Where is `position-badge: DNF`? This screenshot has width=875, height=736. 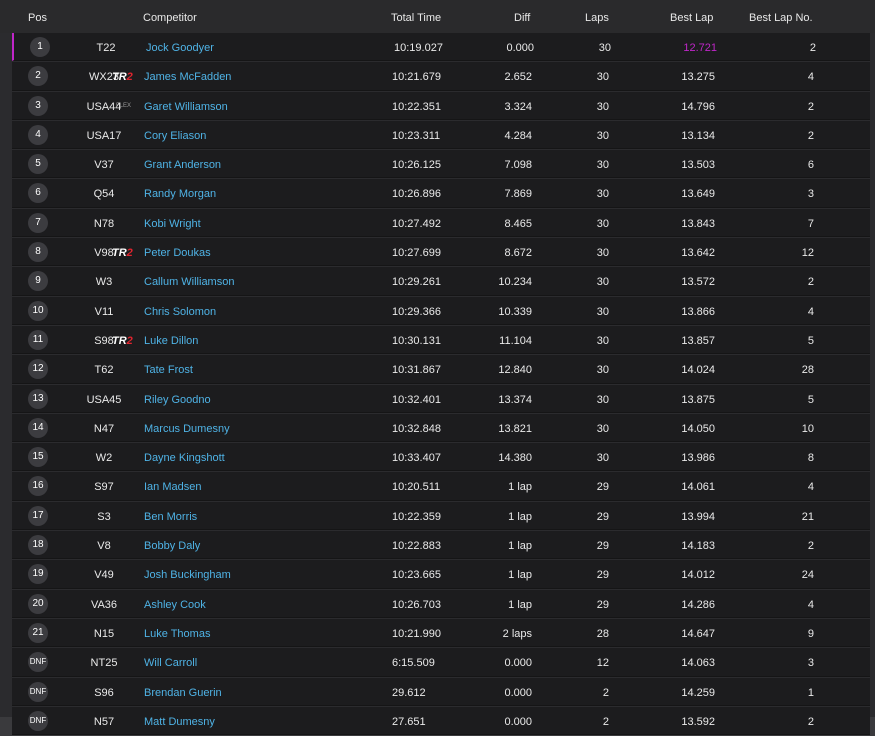 position-badge: DNF is located at coordinates (38, 662).